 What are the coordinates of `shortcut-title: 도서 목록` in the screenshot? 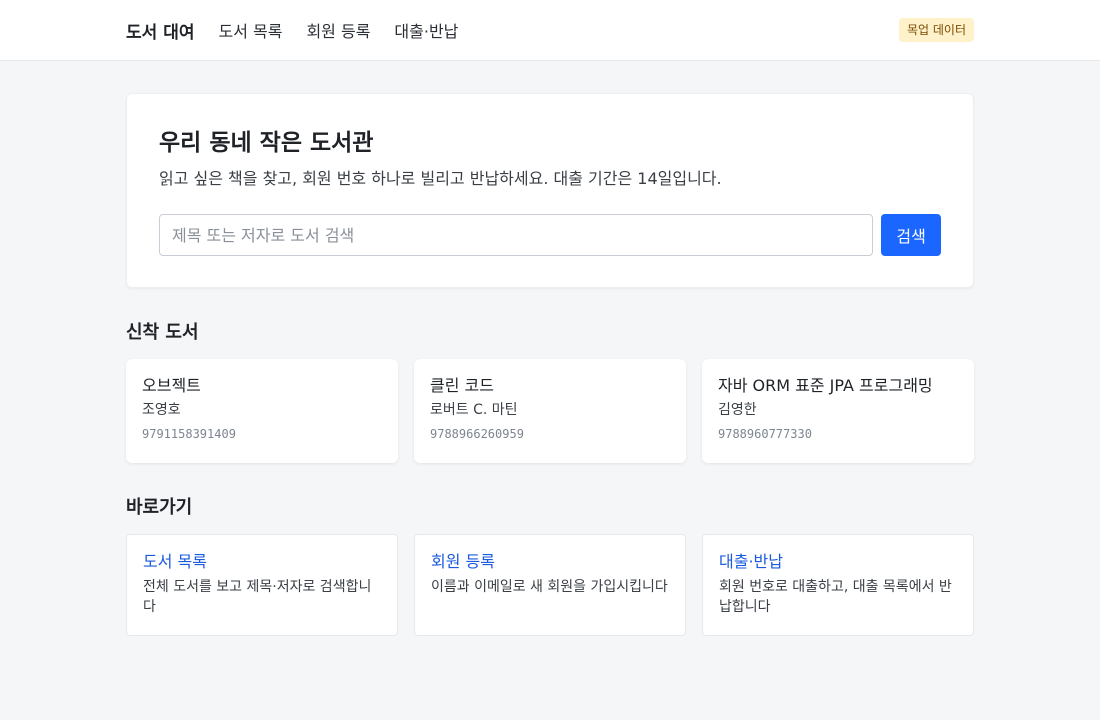 It's located at (175, 561).